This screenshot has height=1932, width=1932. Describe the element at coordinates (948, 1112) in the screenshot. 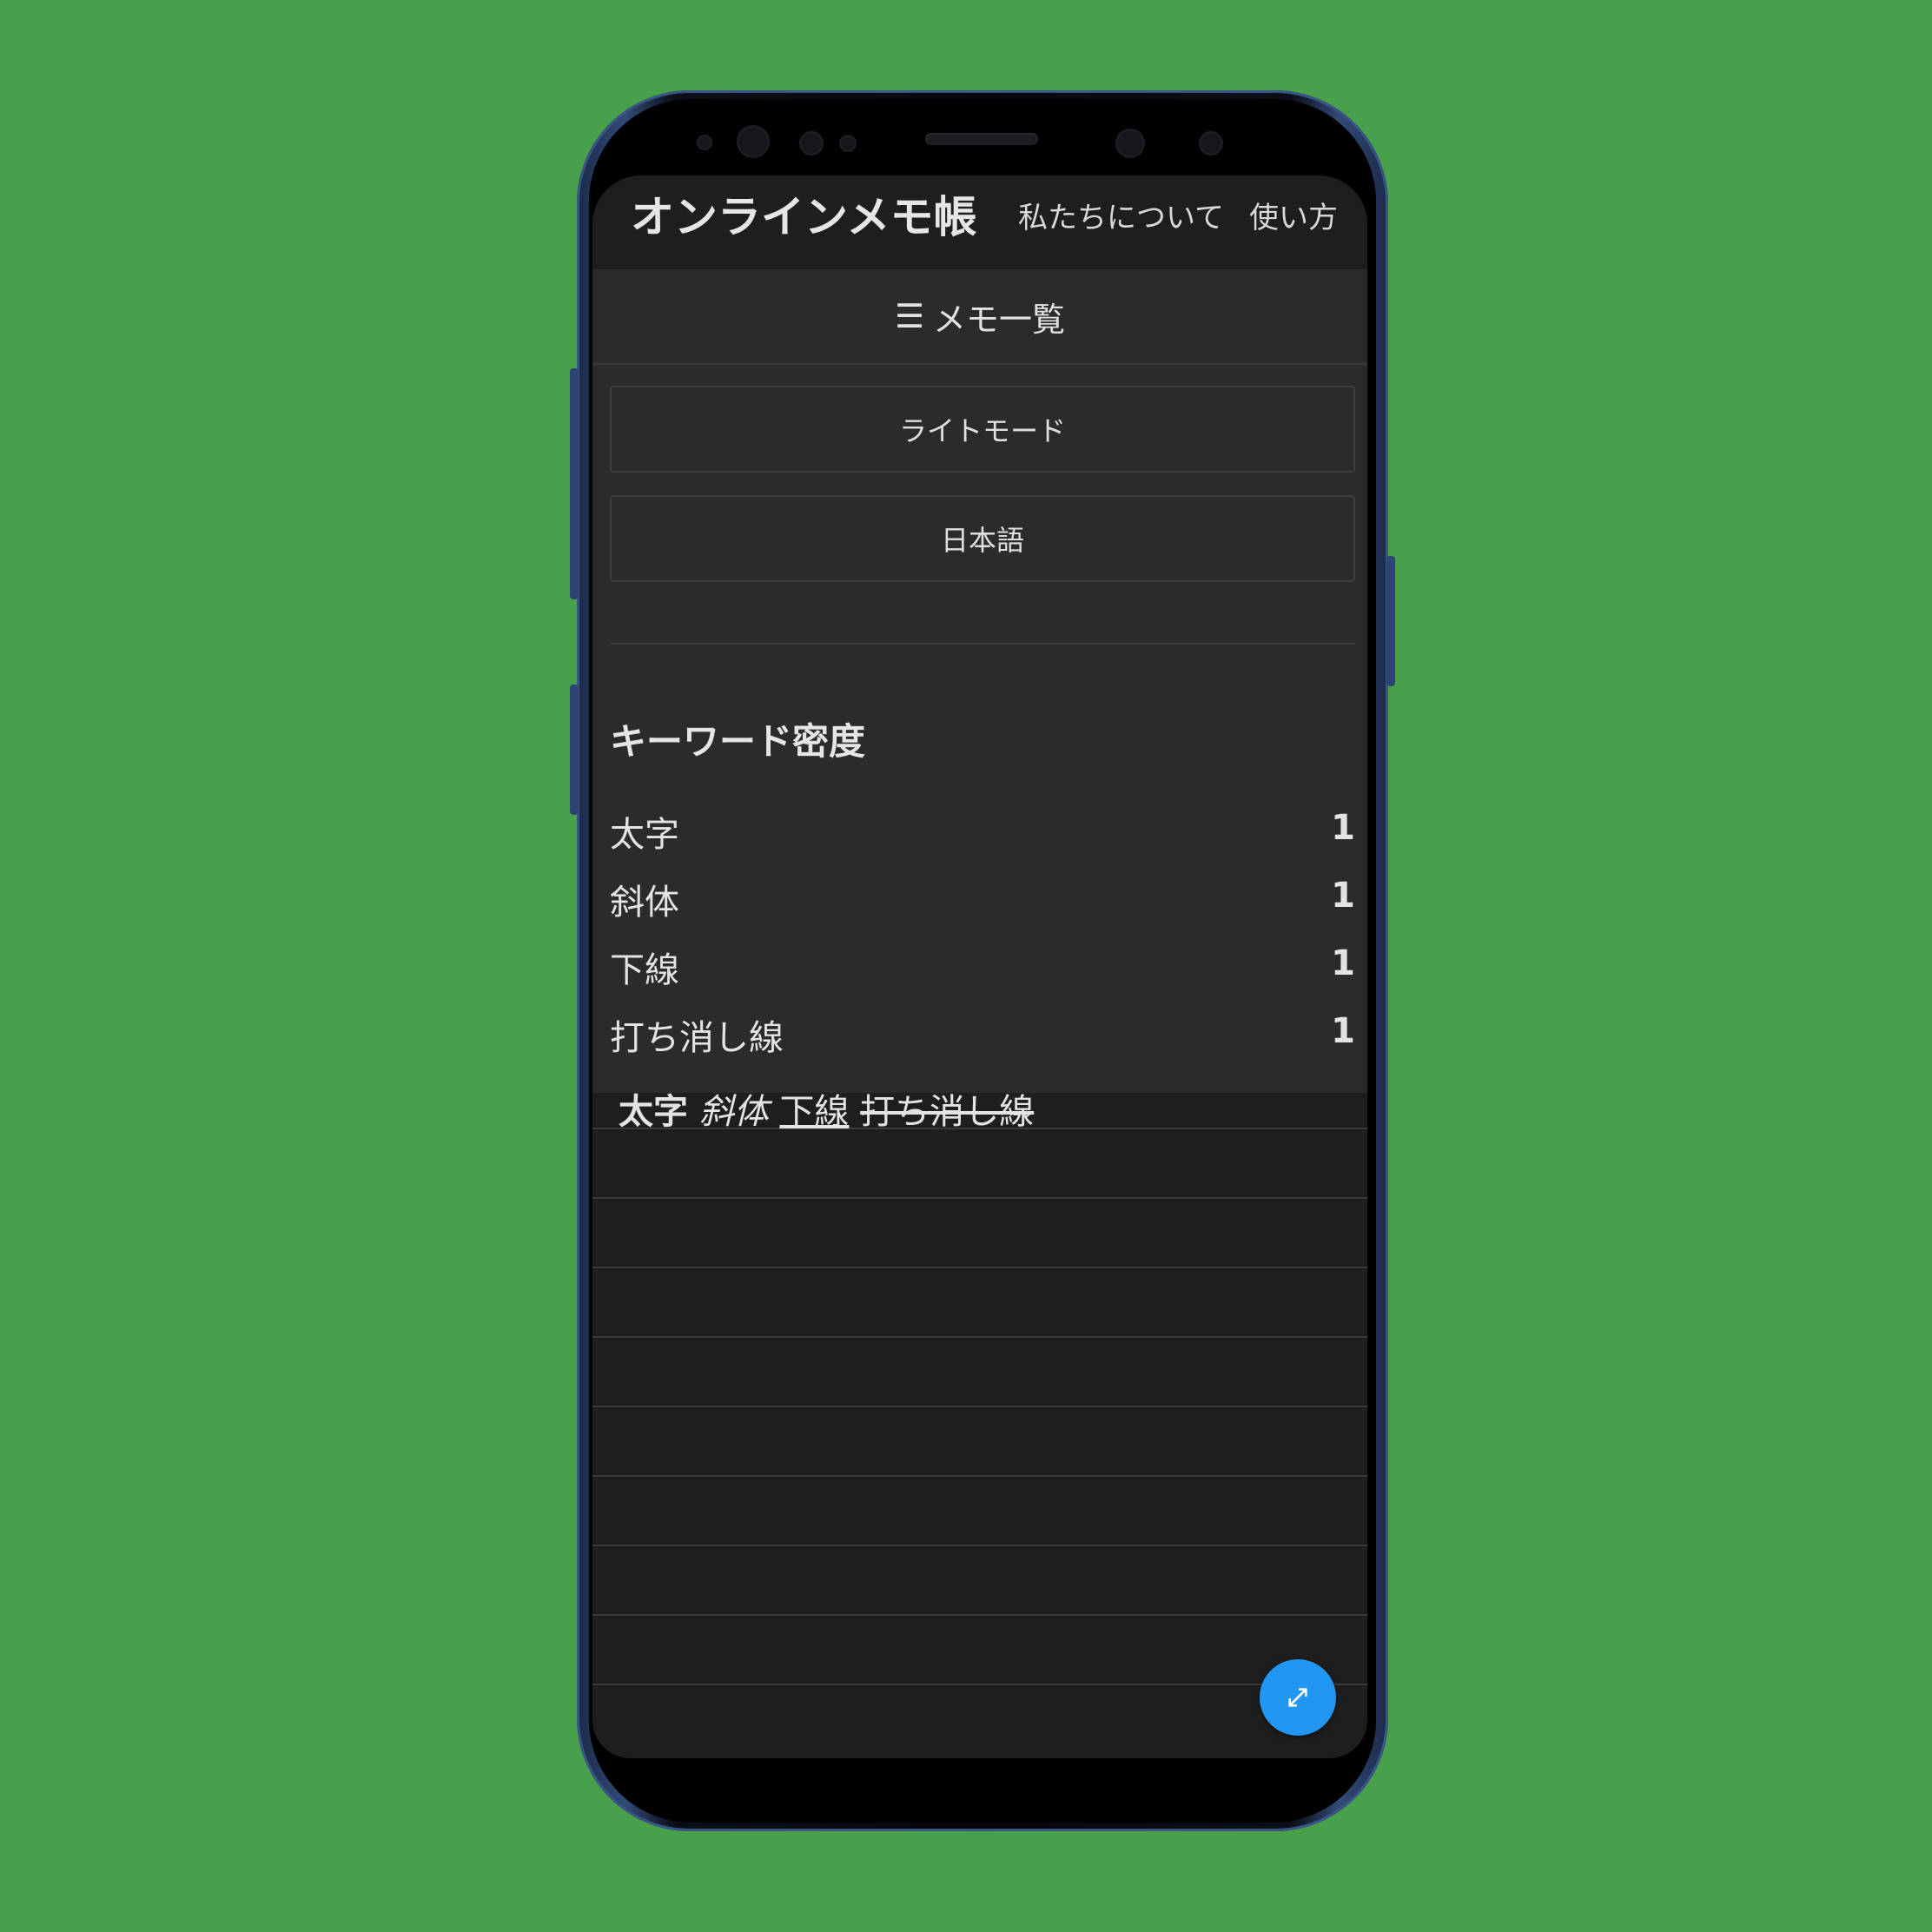

I see `strike-text: 打ち消し線` at that location.